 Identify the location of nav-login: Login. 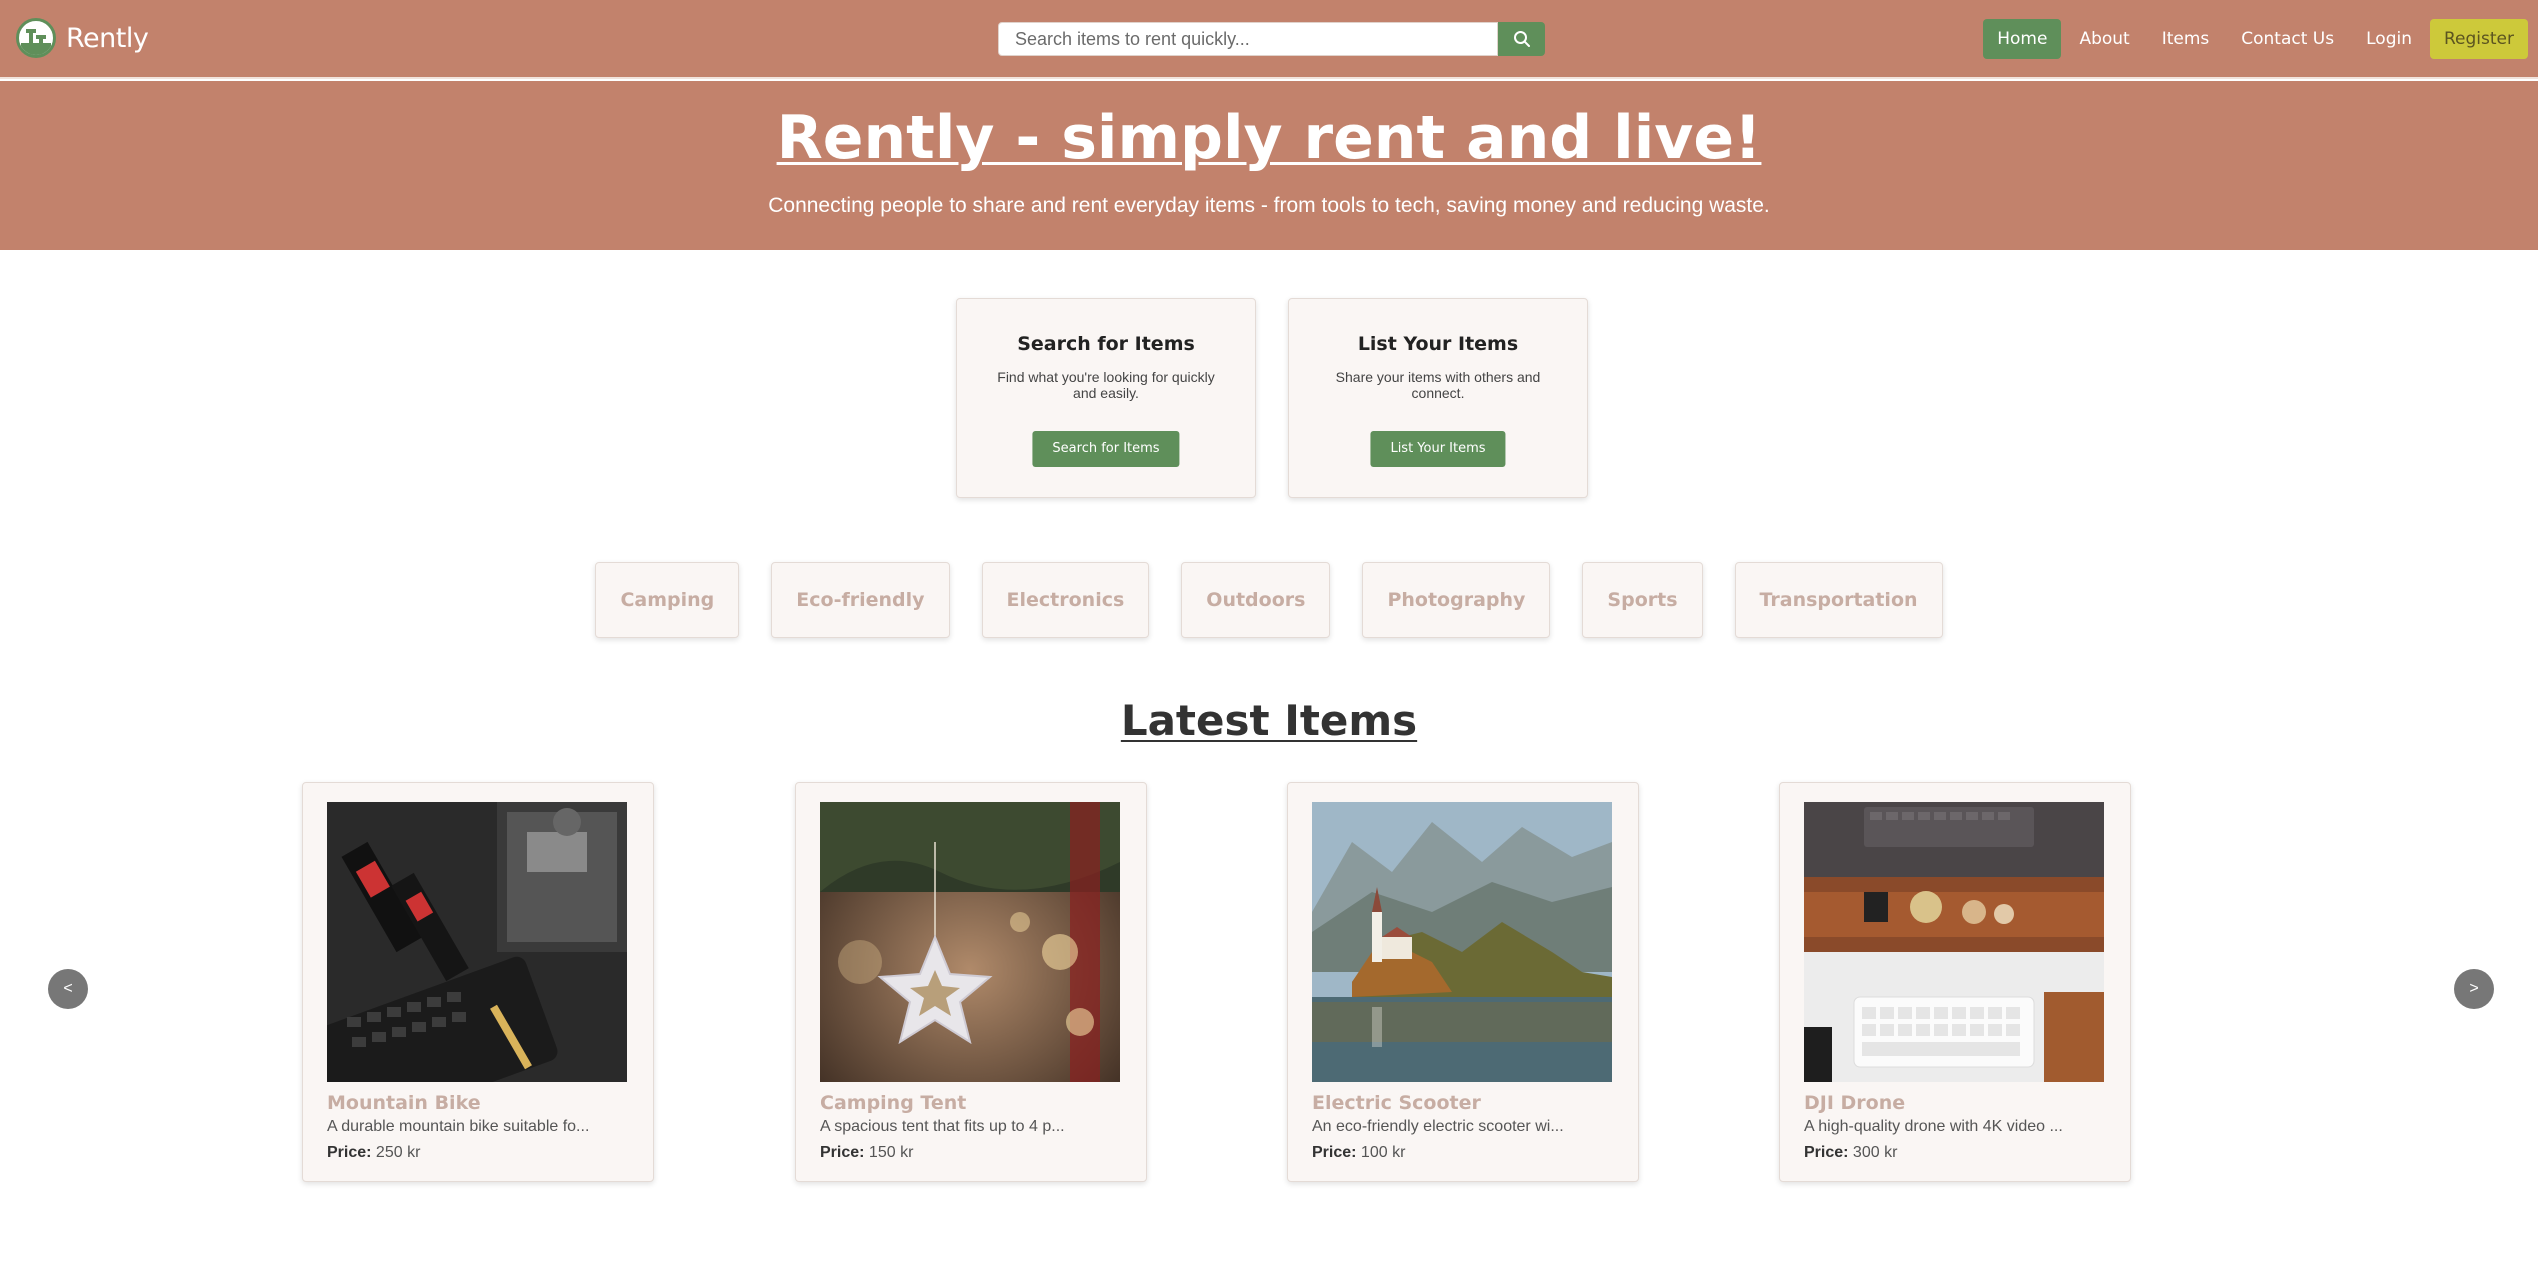
(2389, 39).